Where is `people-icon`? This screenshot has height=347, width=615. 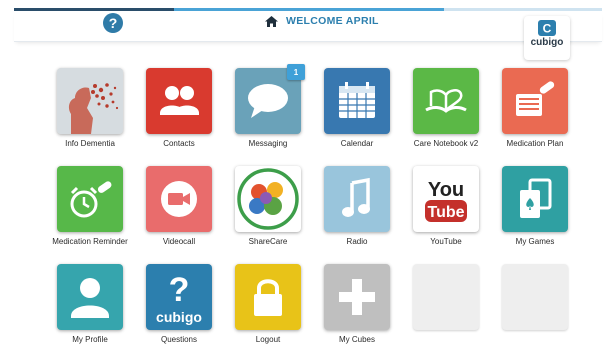 people-icon is located at coordinates (179, 100).